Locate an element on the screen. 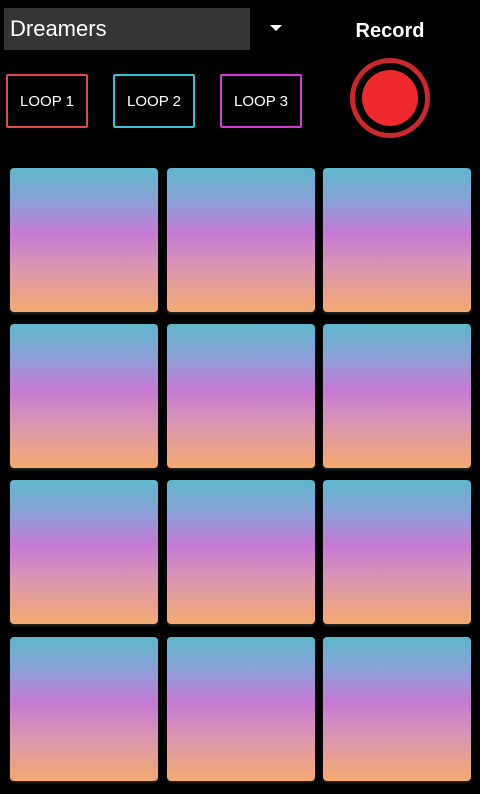 The height and width of the screenshot is (794, 480). loop-3-button: LOOP 3 is located at coordinates (261, 101).